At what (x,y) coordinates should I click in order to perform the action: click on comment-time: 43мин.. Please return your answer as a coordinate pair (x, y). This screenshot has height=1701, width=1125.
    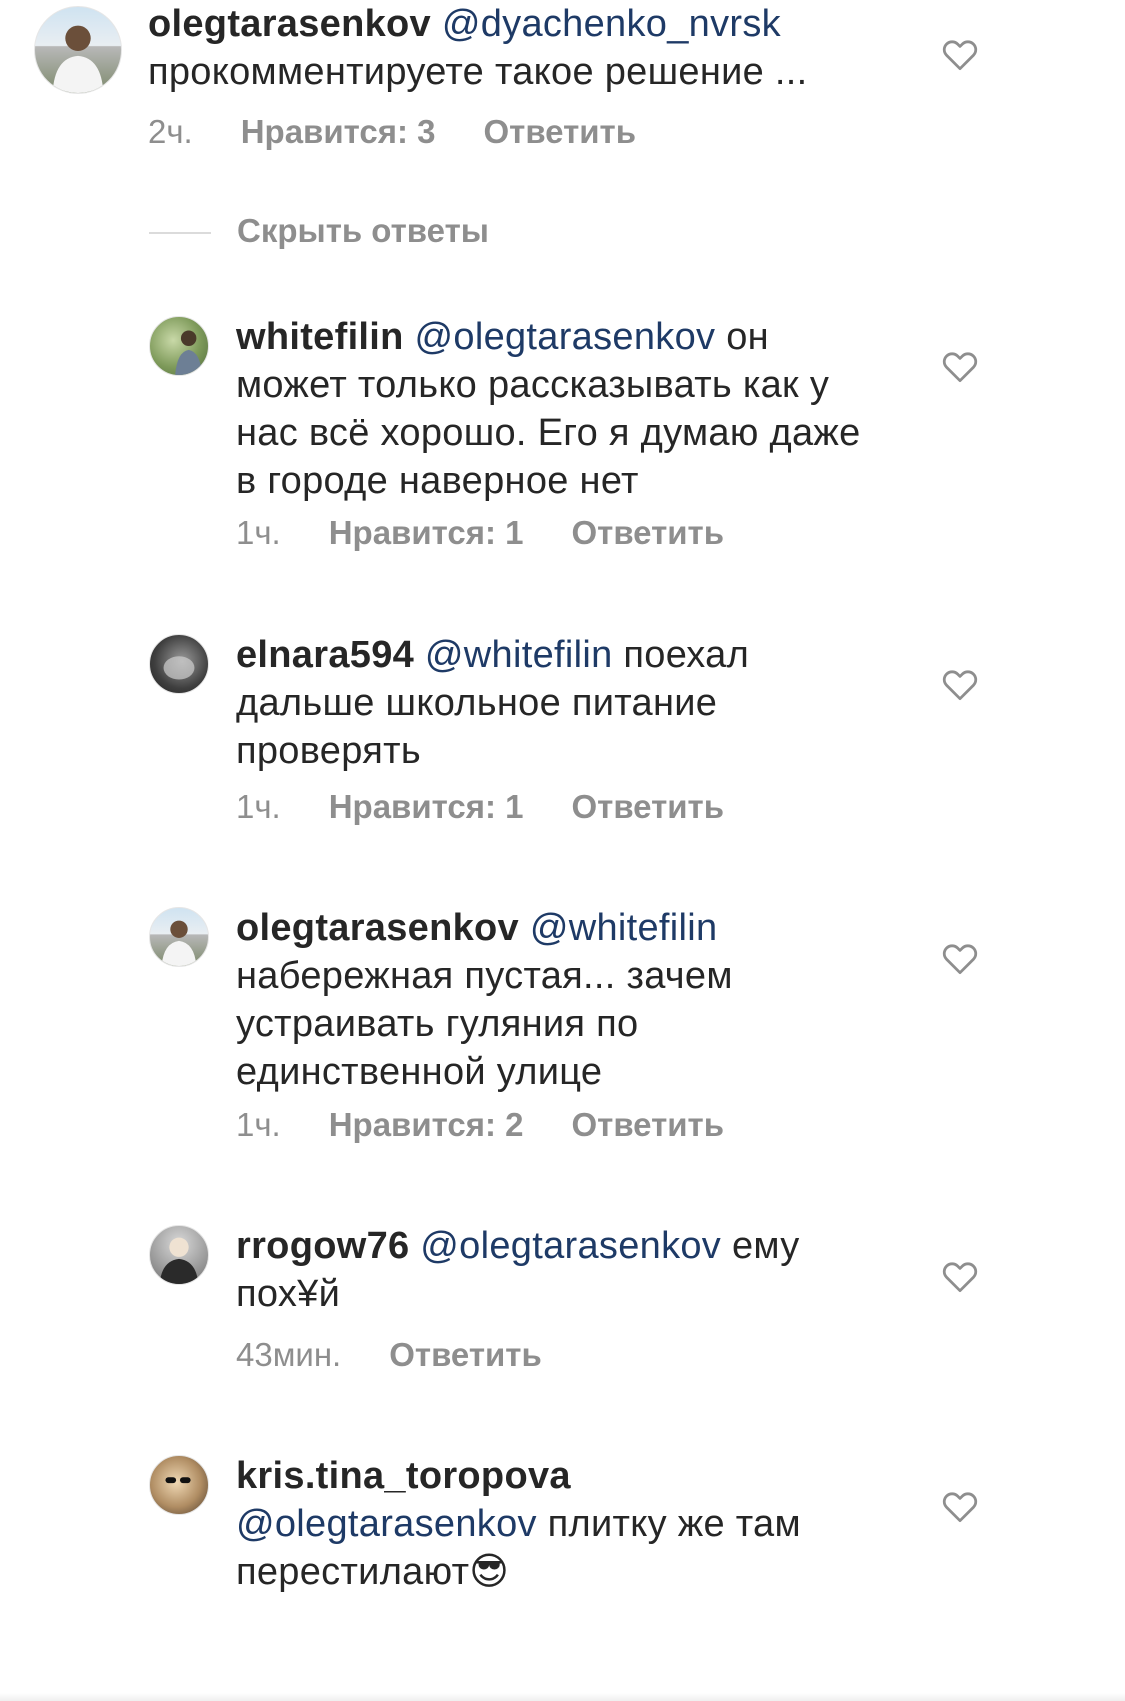
    Looking at the image, I should click on (289, 1354).